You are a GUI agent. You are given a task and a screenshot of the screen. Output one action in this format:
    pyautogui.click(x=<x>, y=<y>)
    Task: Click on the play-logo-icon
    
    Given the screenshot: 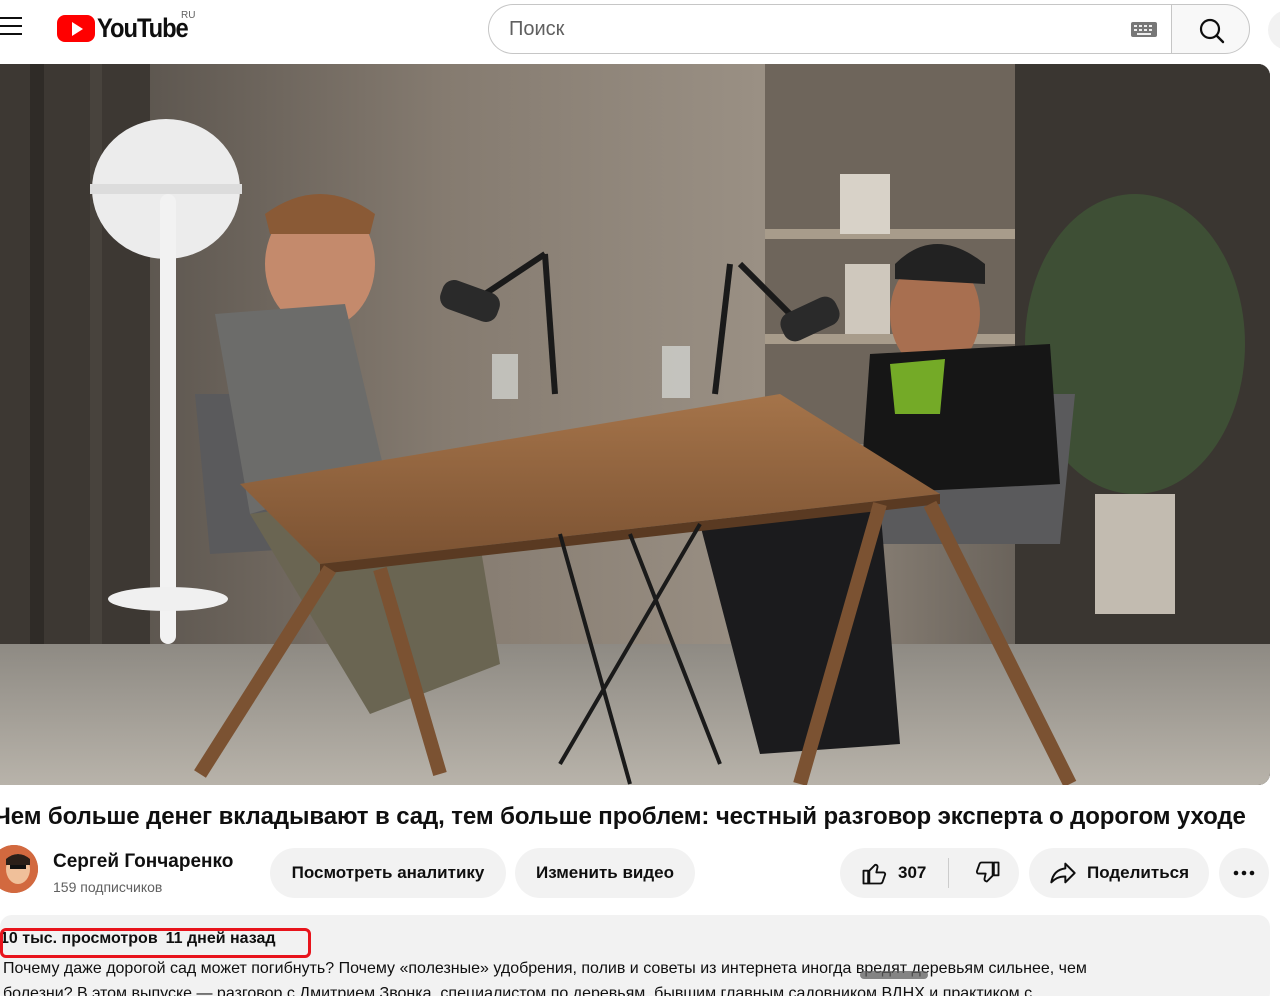 What is the action you would take?
    pyautogui.click(x=76, y=28)
    